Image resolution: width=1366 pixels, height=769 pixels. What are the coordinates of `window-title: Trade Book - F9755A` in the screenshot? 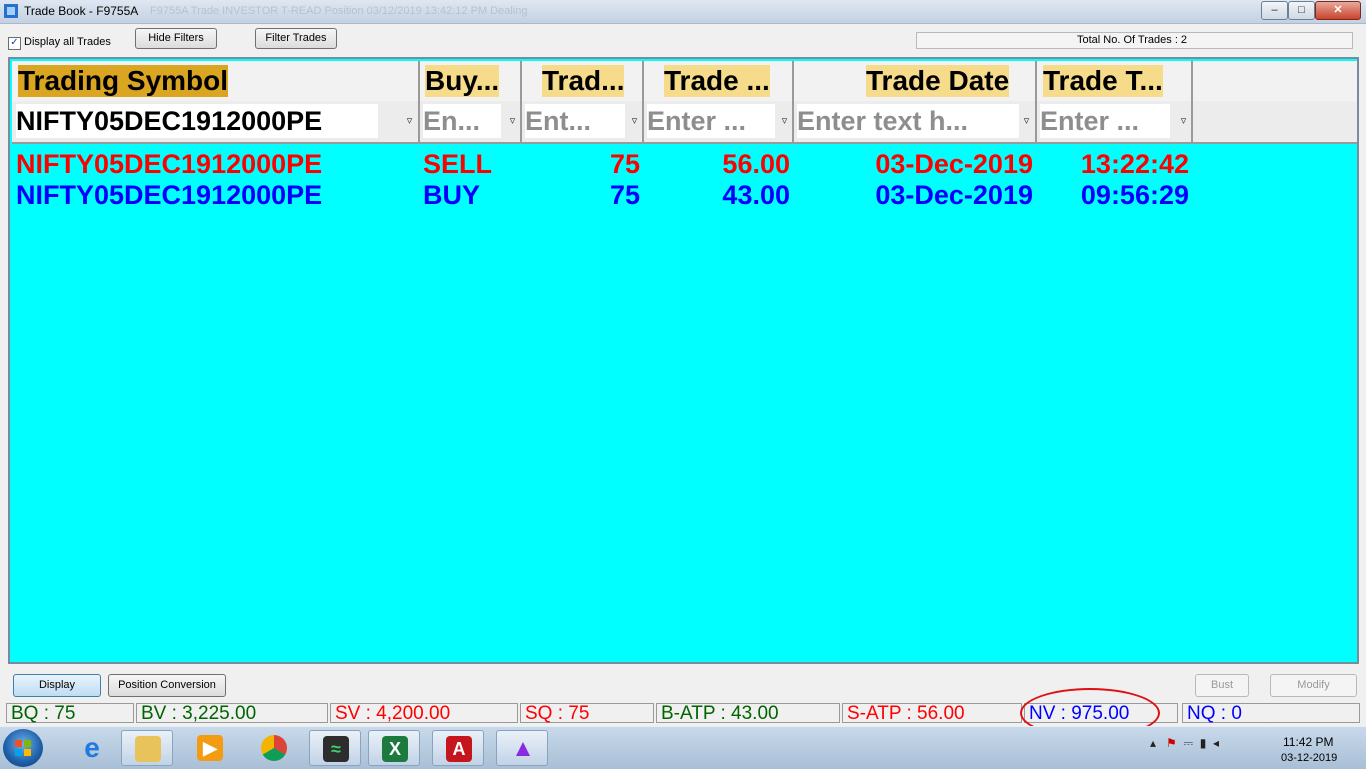 It's located at (81, 11).